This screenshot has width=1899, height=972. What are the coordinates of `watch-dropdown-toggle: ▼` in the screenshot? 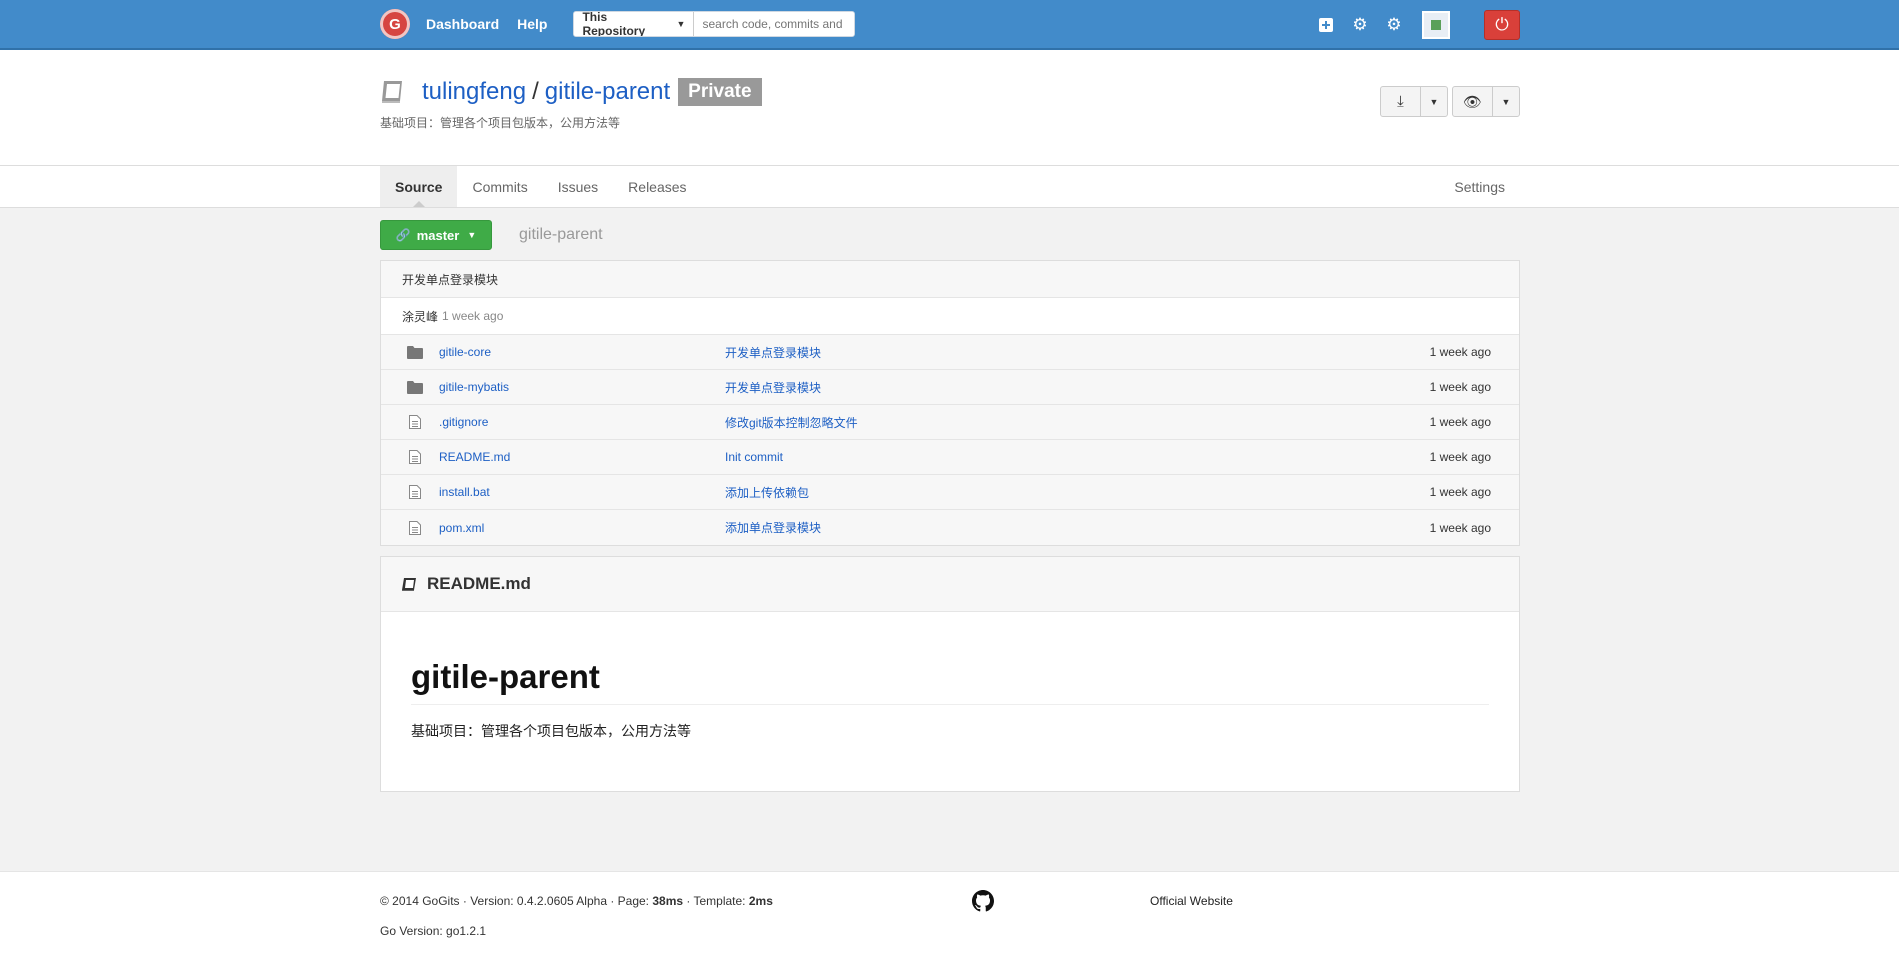 It's located at (1506, 101).